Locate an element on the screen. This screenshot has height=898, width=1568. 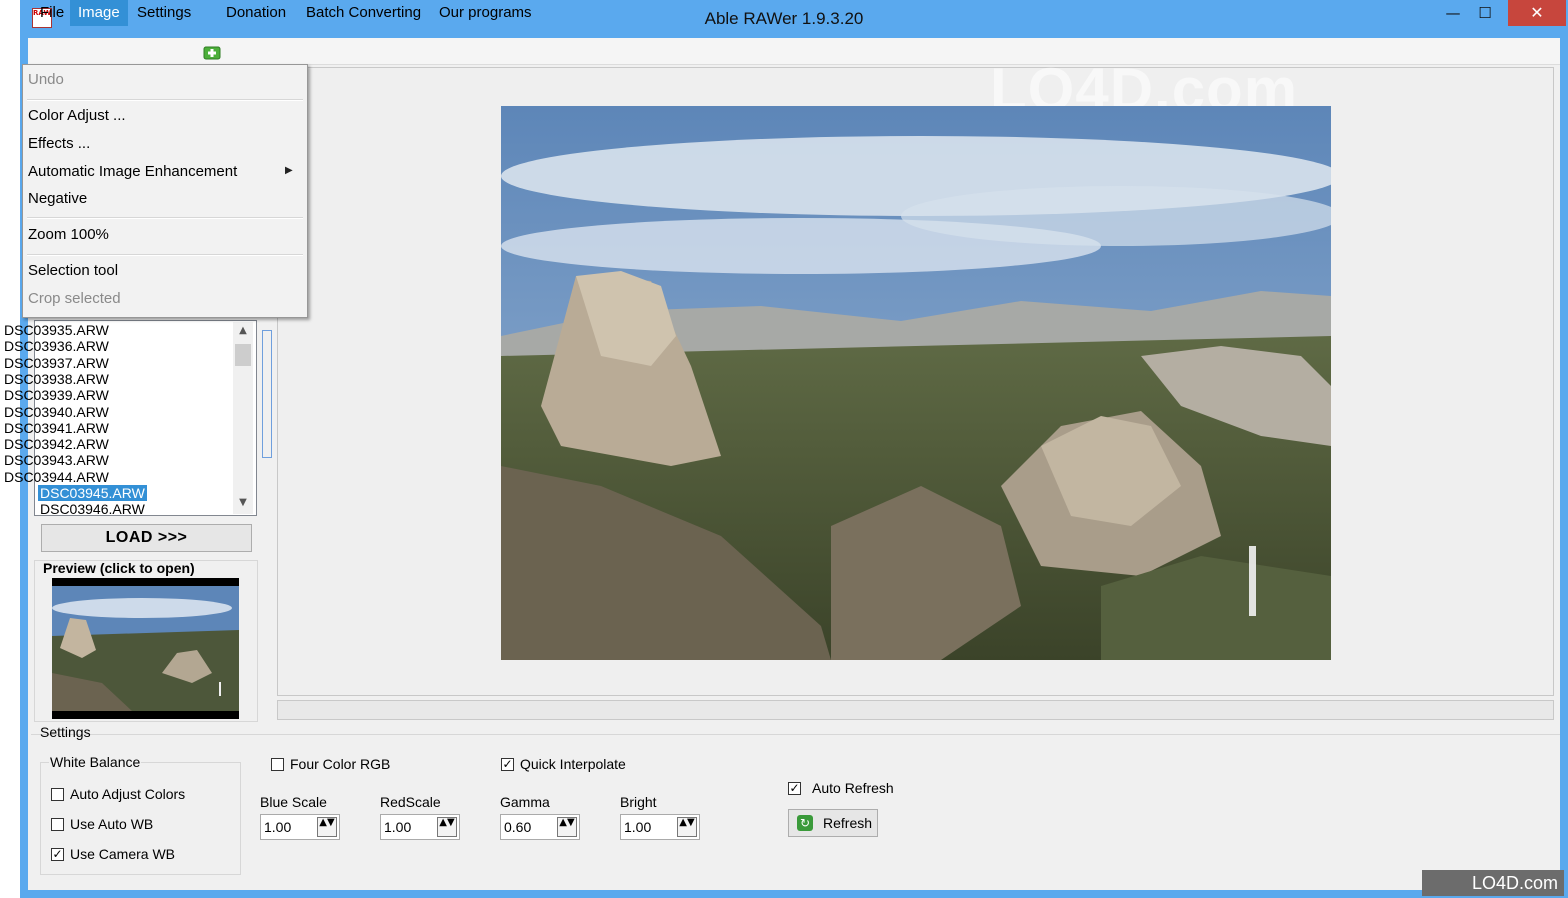
refresh-button: ↻ Refresh is located at coordinates (833, 823).